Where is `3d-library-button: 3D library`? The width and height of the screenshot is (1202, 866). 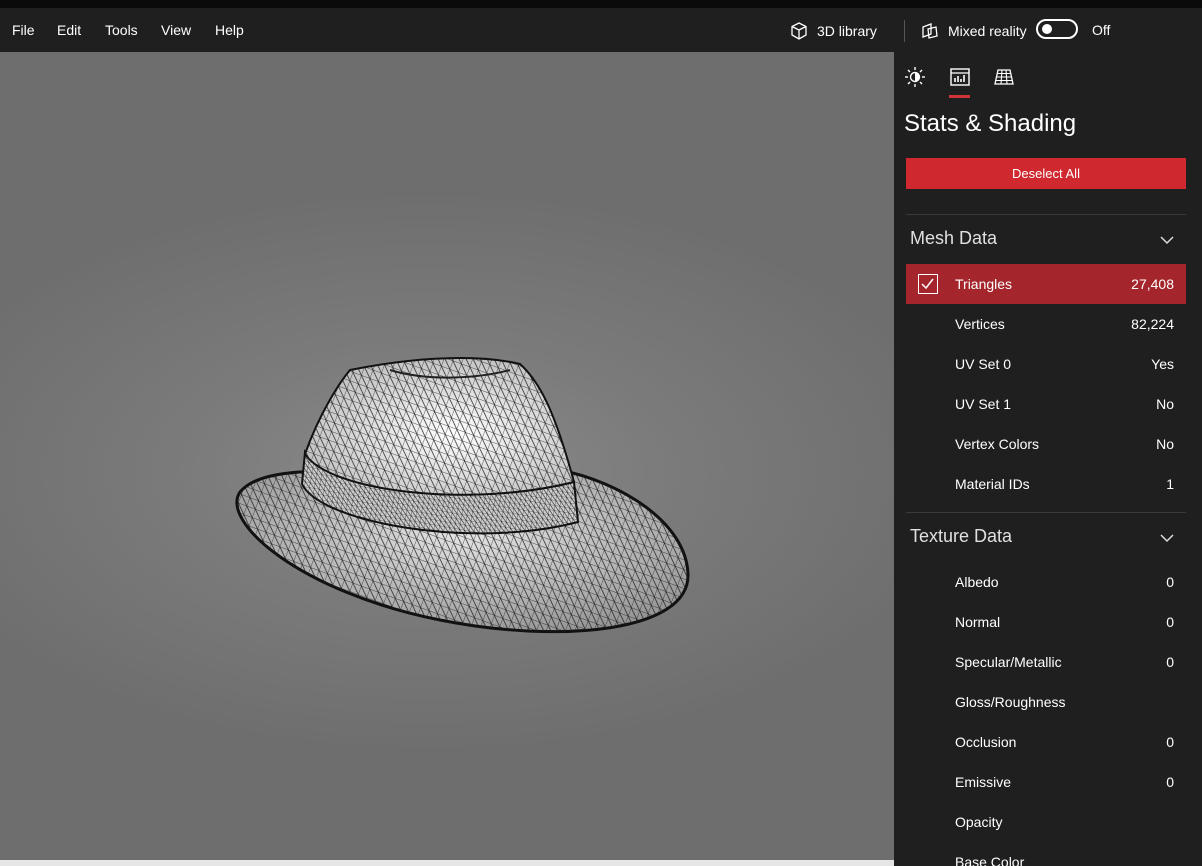 3d-library-button: 3D library is located at coordinates (833, 31).